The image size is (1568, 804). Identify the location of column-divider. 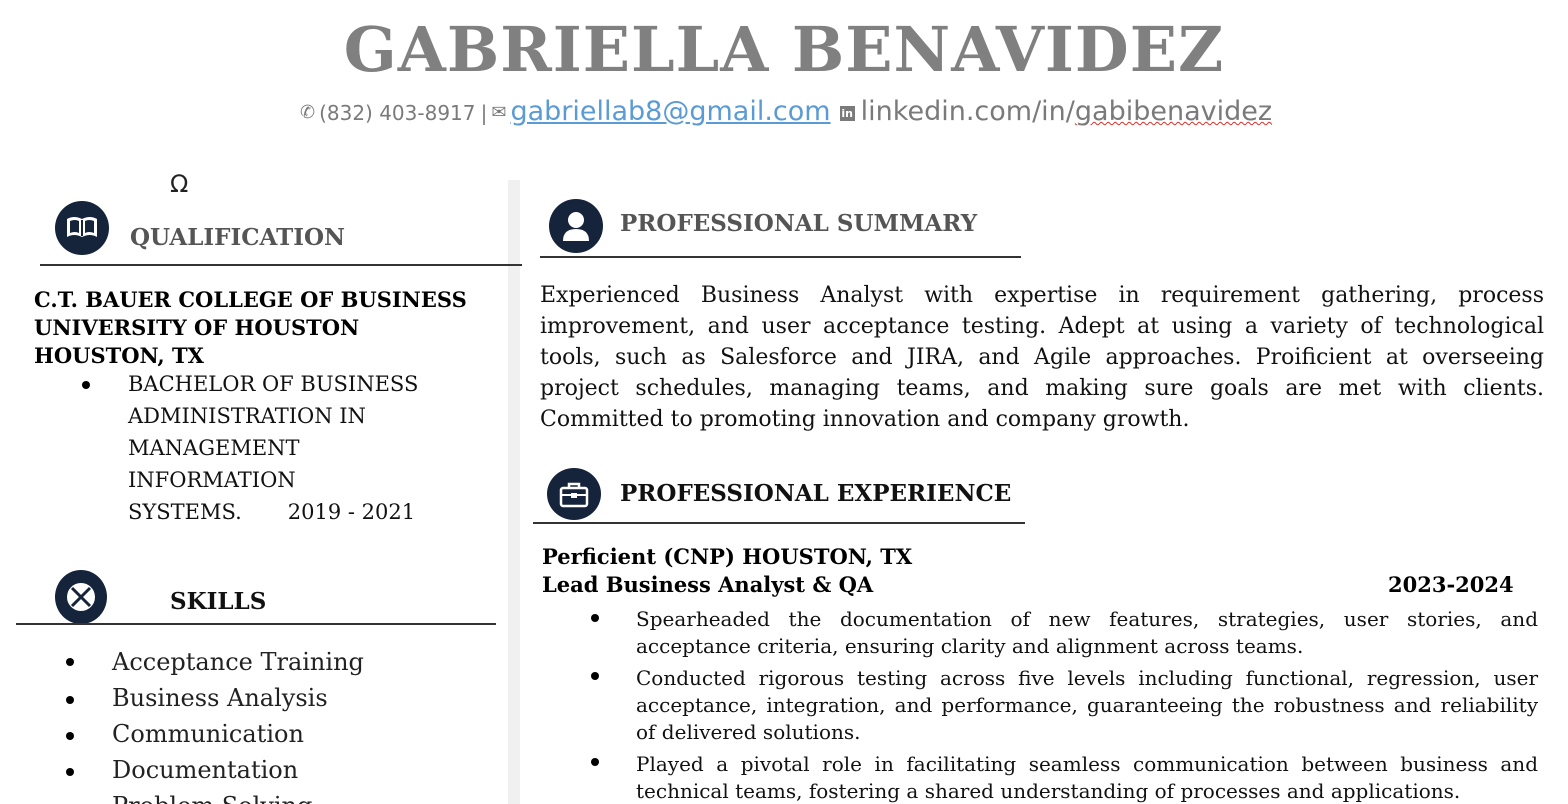
(514, 492).